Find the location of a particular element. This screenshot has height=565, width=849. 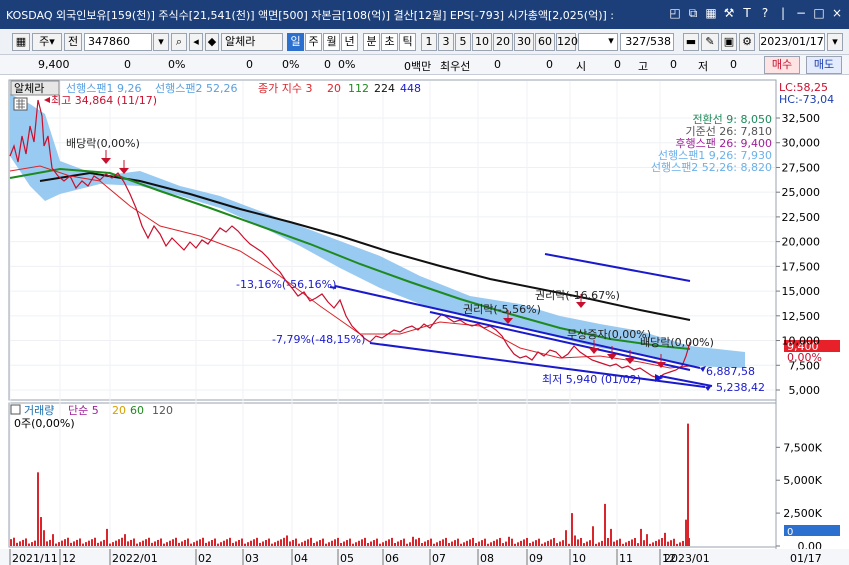

annotation-drop2: -7,79%(-48,15%) is located at coordinates (318, 339).